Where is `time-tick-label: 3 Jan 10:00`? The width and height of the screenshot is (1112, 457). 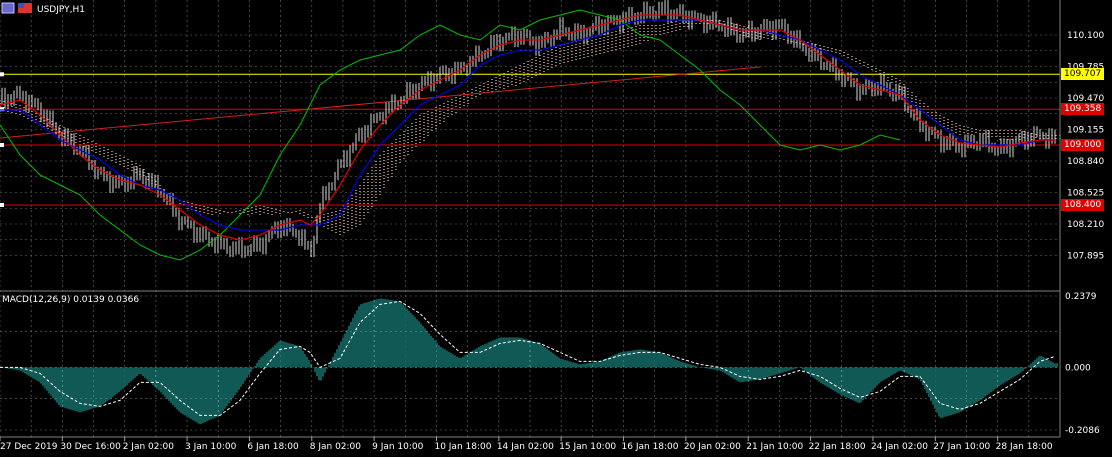
time-tick-label: 3 Jan 10:00 is located at coordinates (211, 447).